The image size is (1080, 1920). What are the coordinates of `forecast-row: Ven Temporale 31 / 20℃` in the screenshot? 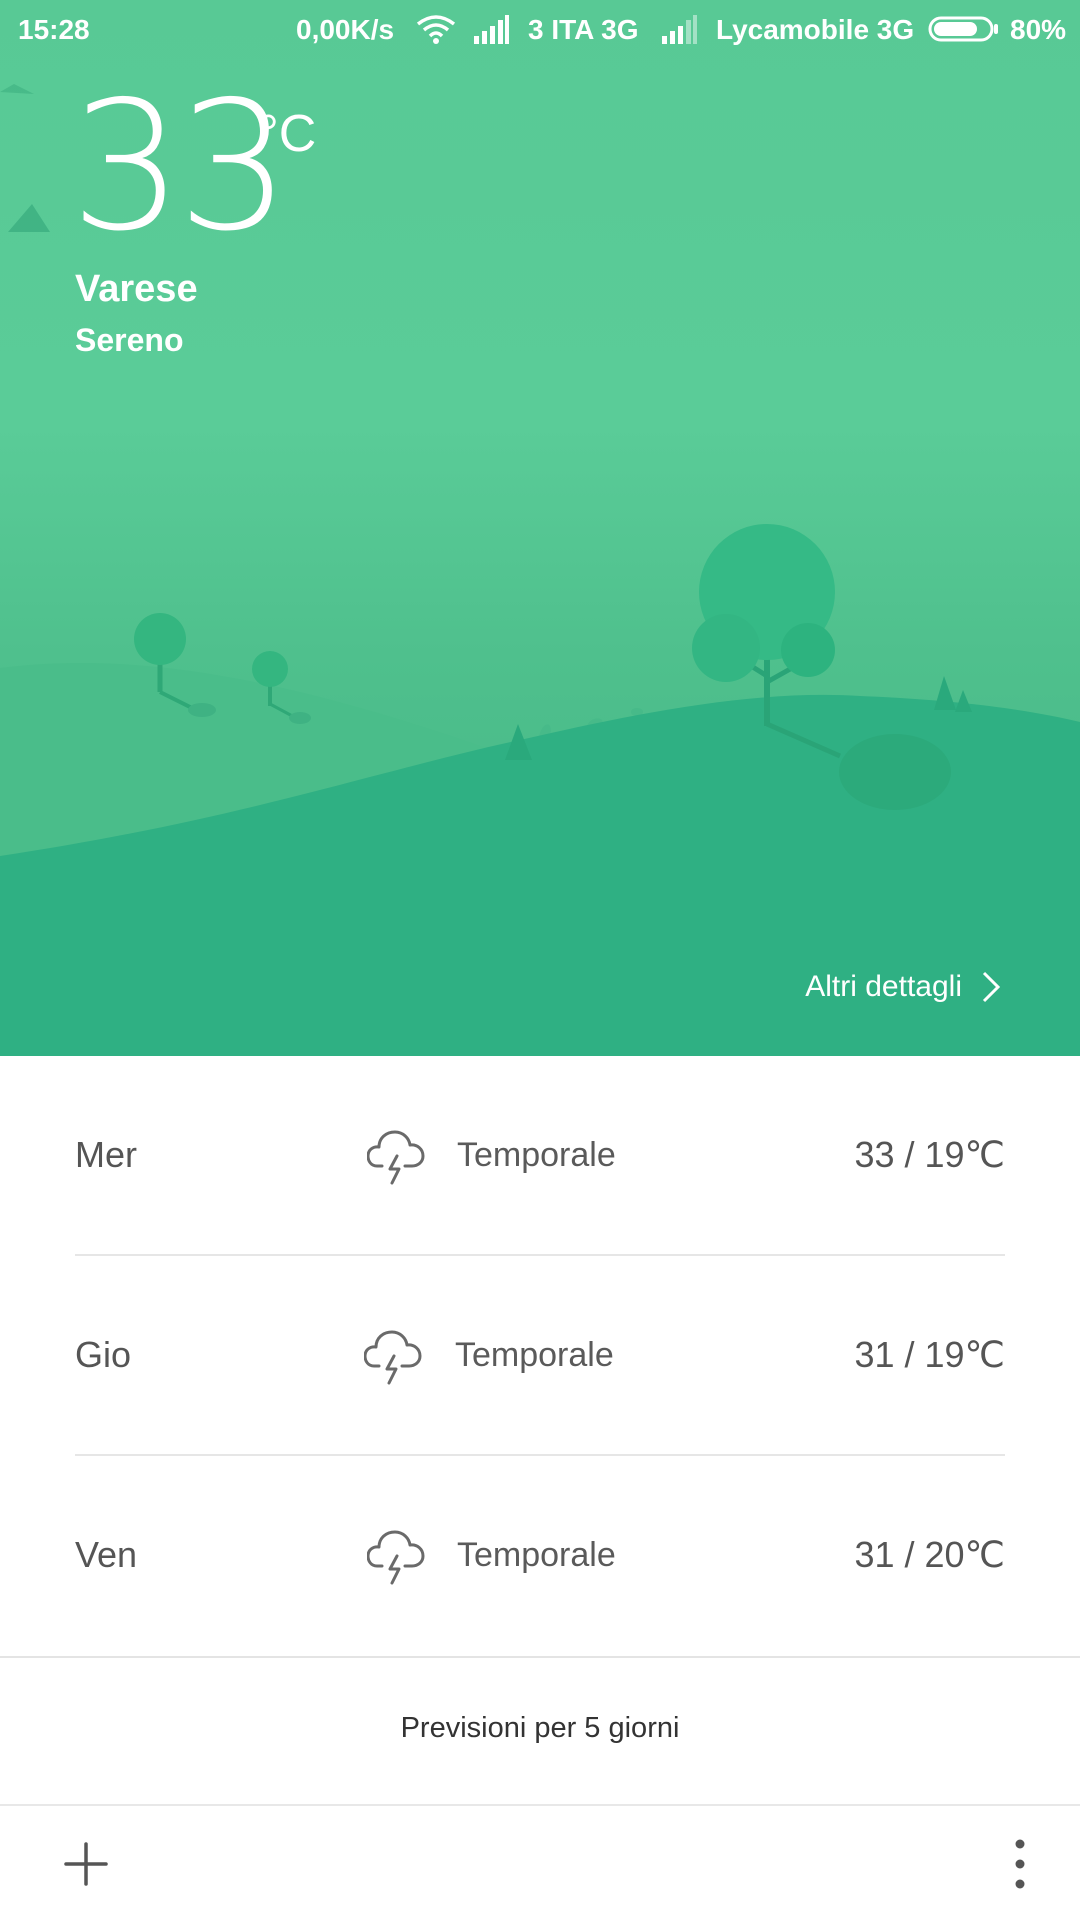 It's located at (540, 1556).